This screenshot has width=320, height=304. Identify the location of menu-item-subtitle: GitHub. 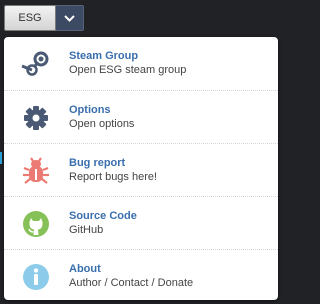
(86, 230).